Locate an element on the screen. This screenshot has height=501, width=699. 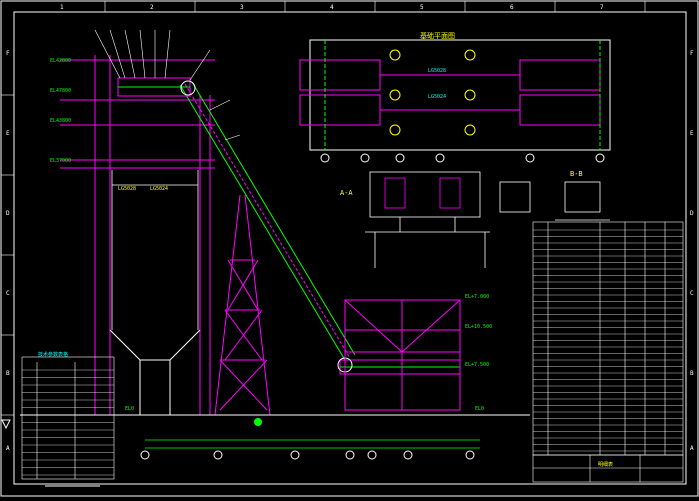
border-index-4: 4 is located at coordinates (332, 7).